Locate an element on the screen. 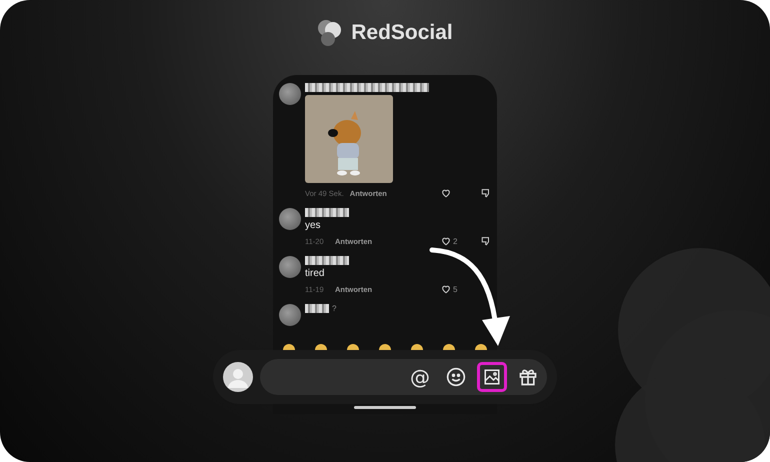  mention-button: @ is located at coordinates (420, 377).